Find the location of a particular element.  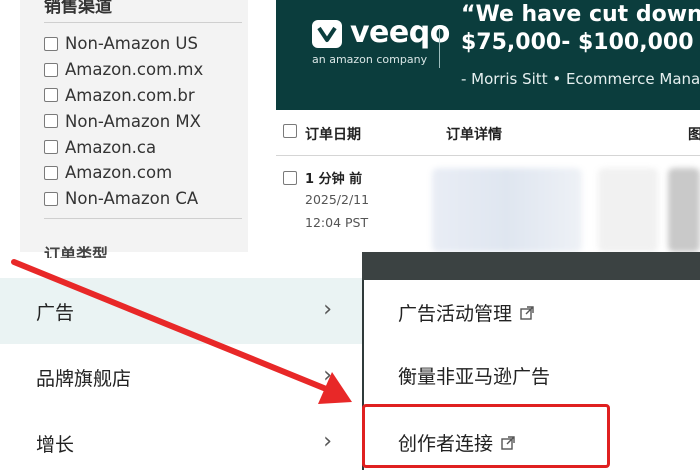

channel-option: Amazon.com is located at coordinates (123, 173).